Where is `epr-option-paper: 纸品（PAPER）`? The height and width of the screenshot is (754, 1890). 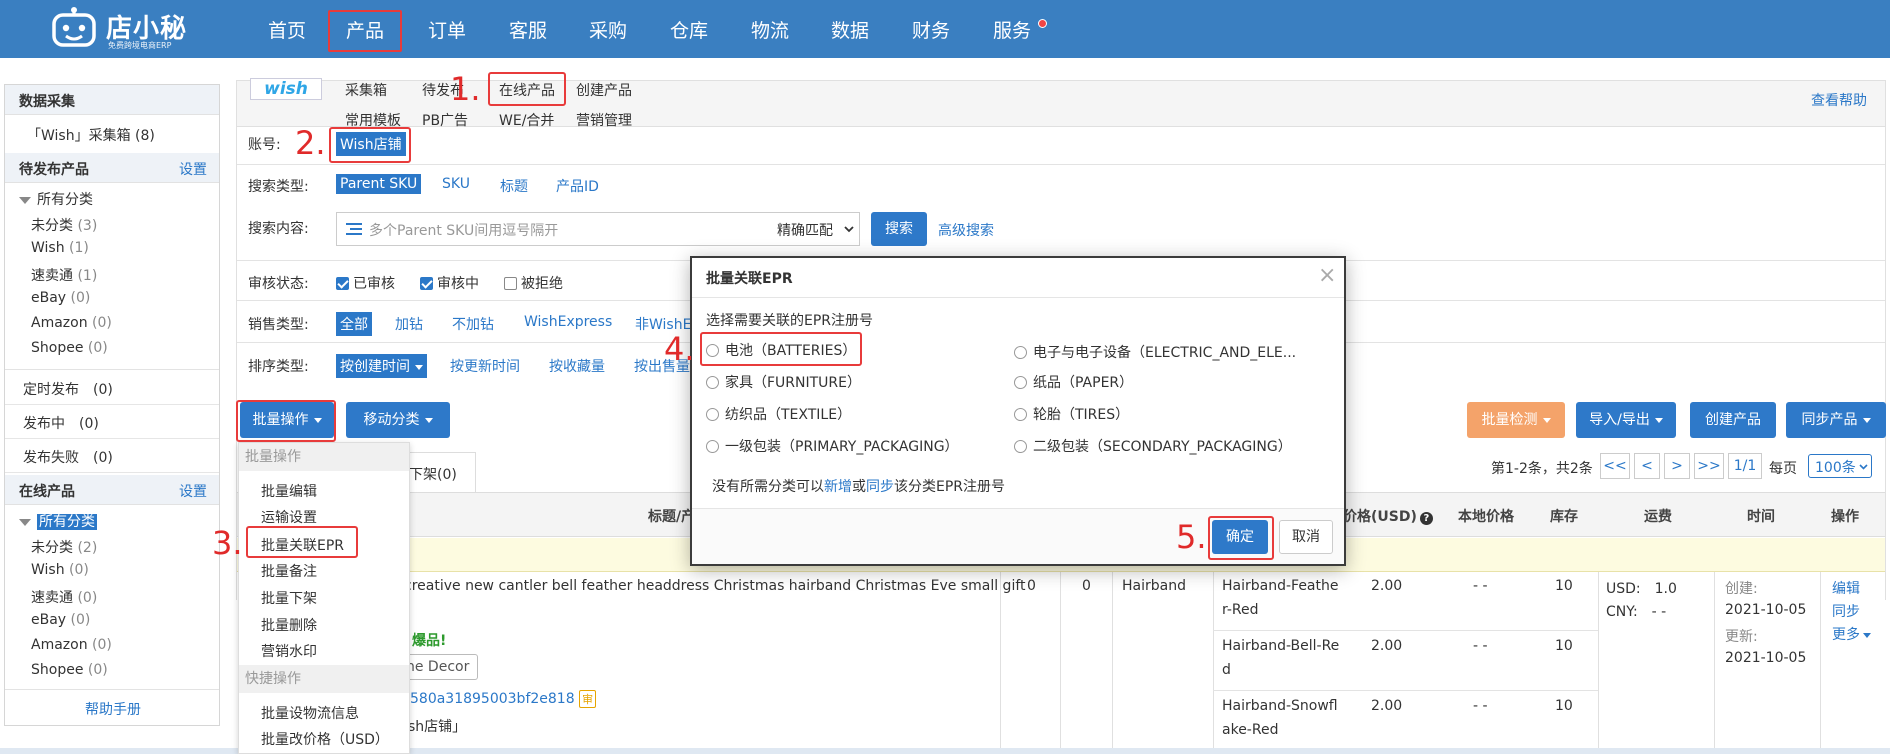 epr-option-paper: 纸品（PAPER） is located at coordinates (1073, 382).